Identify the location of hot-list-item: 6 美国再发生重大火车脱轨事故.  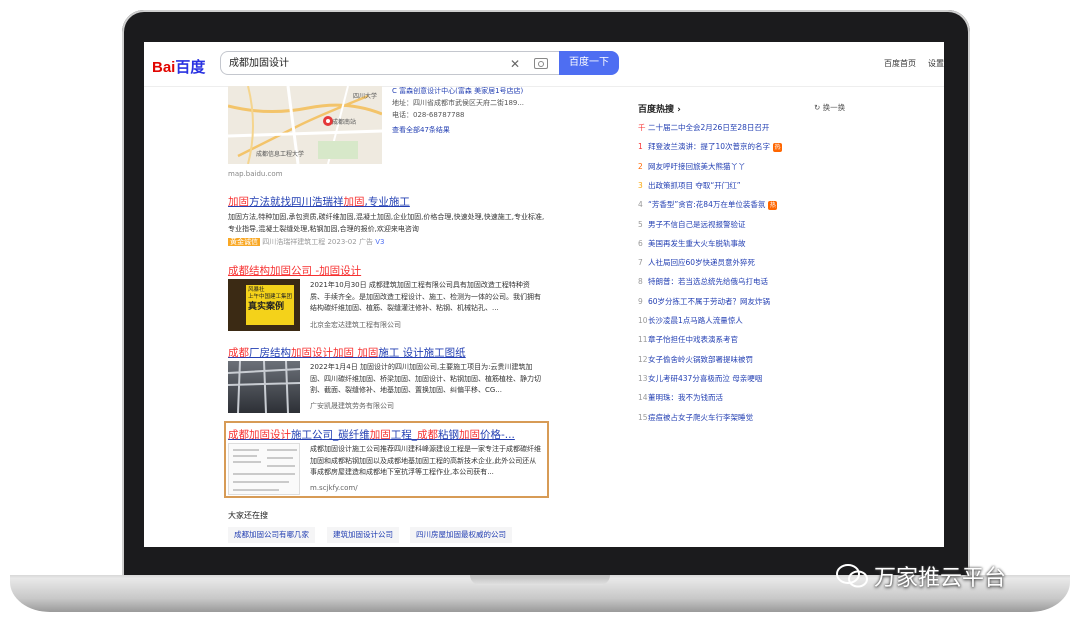
(692, 243).